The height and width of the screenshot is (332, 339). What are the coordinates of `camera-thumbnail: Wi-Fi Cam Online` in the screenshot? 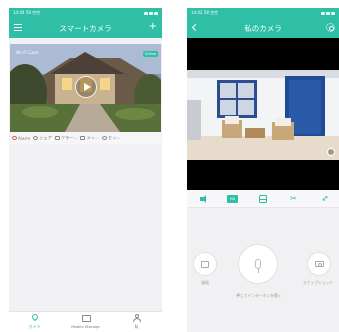 It's located at (85, 88).